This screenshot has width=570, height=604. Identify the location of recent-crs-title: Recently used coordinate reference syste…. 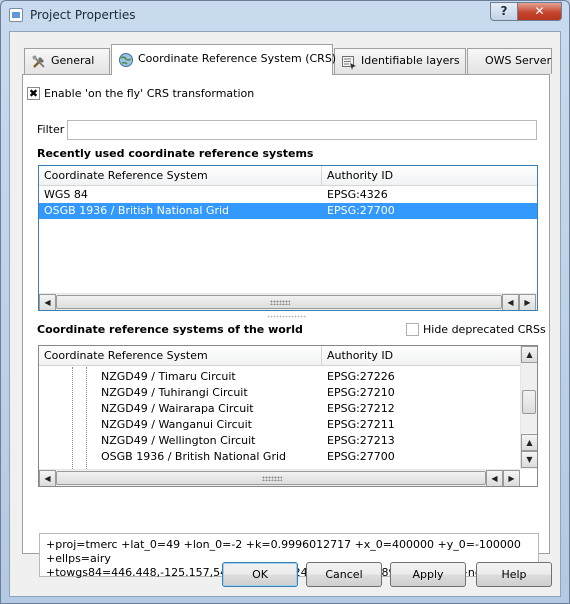
(175, 153).